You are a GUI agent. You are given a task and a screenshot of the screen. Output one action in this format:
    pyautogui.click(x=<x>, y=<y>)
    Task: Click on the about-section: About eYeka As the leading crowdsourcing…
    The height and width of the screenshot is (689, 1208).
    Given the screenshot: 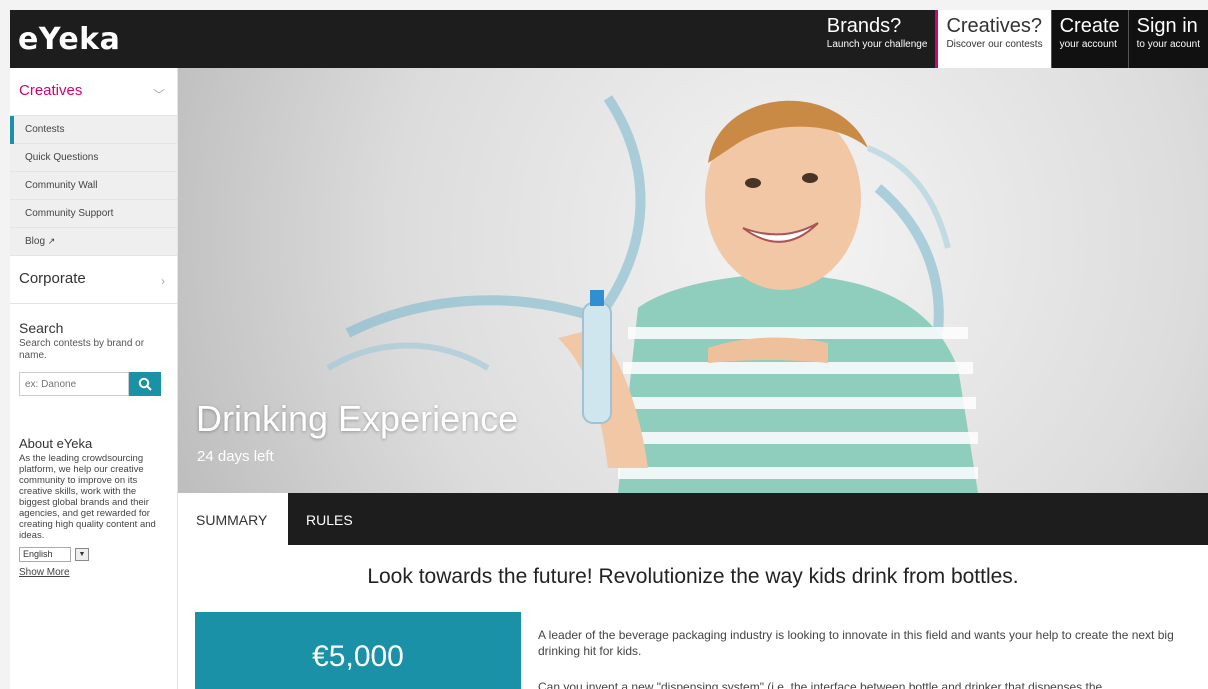 What is the action you would take?
    pyautogui.click(x=93, y=487)
    